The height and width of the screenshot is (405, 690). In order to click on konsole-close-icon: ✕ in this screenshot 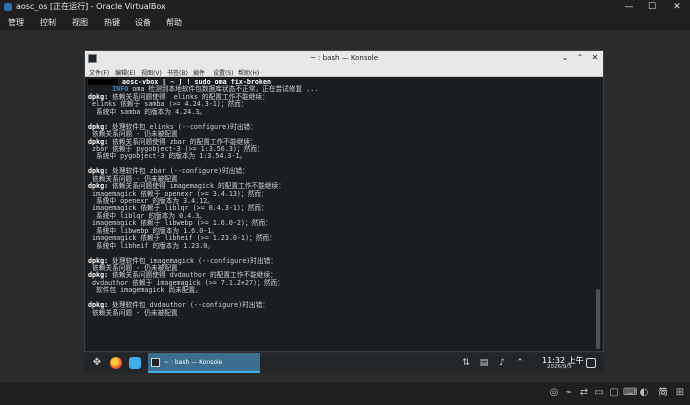, I will do `click(595, 57)`.